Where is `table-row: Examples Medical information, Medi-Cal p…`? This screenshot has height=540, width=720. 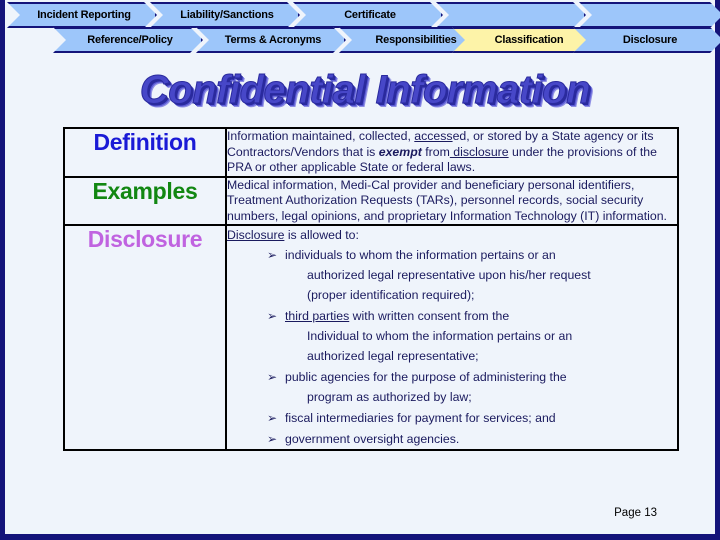 table-row: Examples Medical information, Medi-Cal p… is located at coordinates (371, 200).